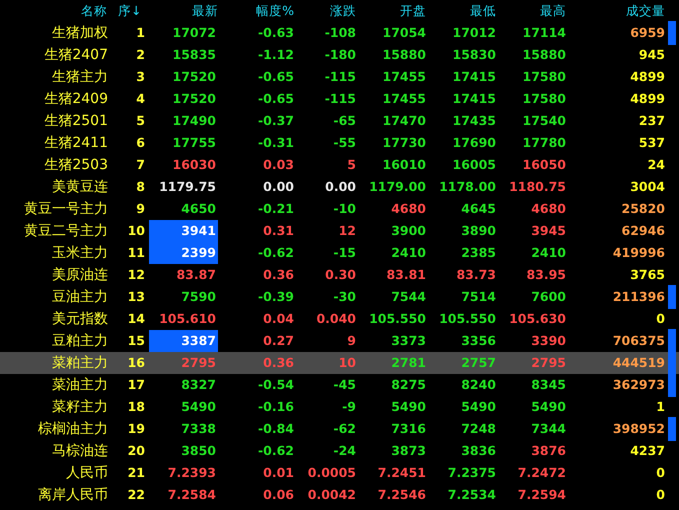 Image resolution: width=679 pixels, height=510 pixels. Describe the element at coordinates (478, 341) in the screenshot. I see `table-cell: 3356` at that location.